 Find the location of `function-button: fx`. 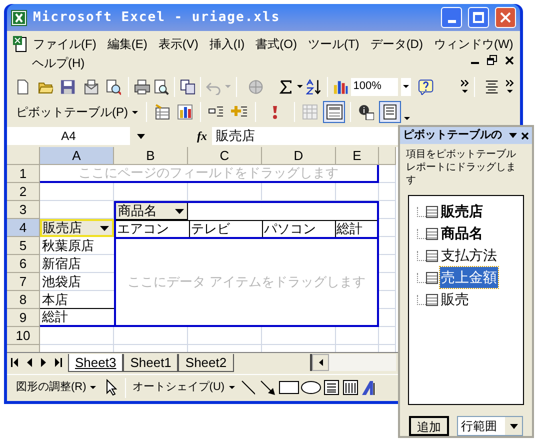

function-button: fx is located at coordinates (202, 136).